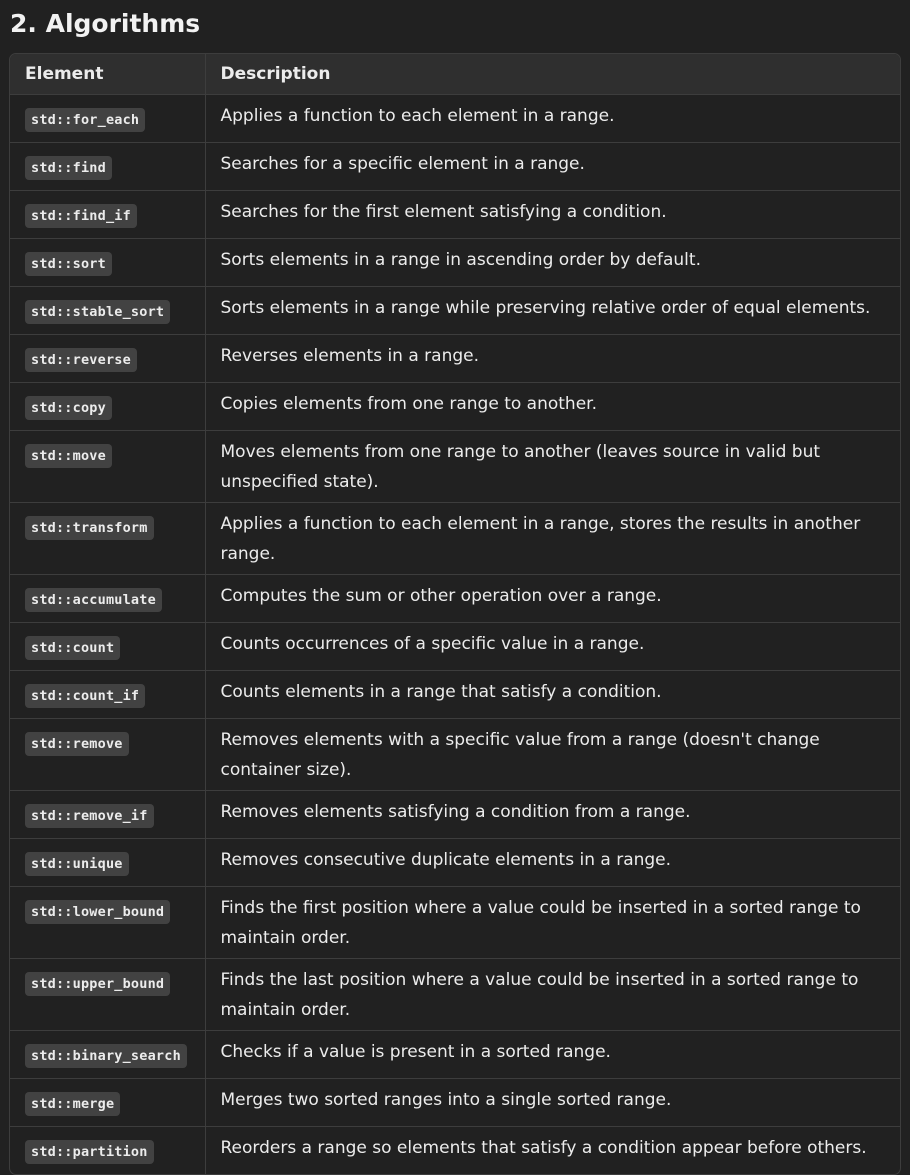 This screenshot has height=1175, width=910. I want to click on element-code: std::upper_bound, so click(98, 984).